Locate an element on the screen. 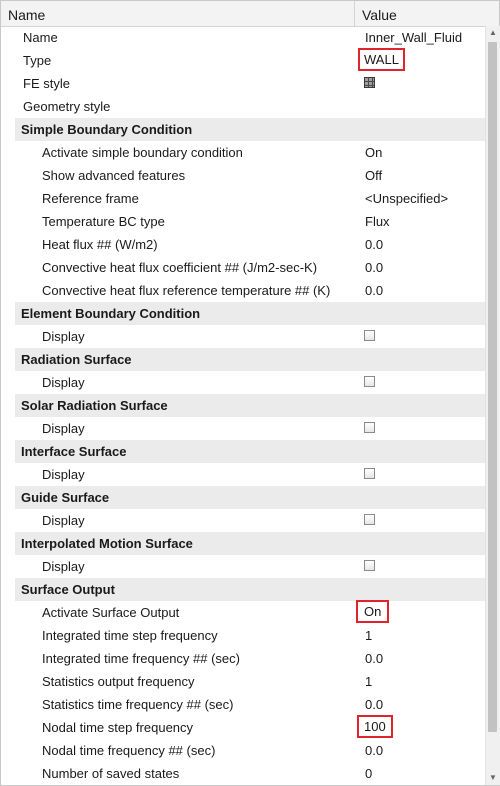  property-label: Type is located at coordinates (37, 60).